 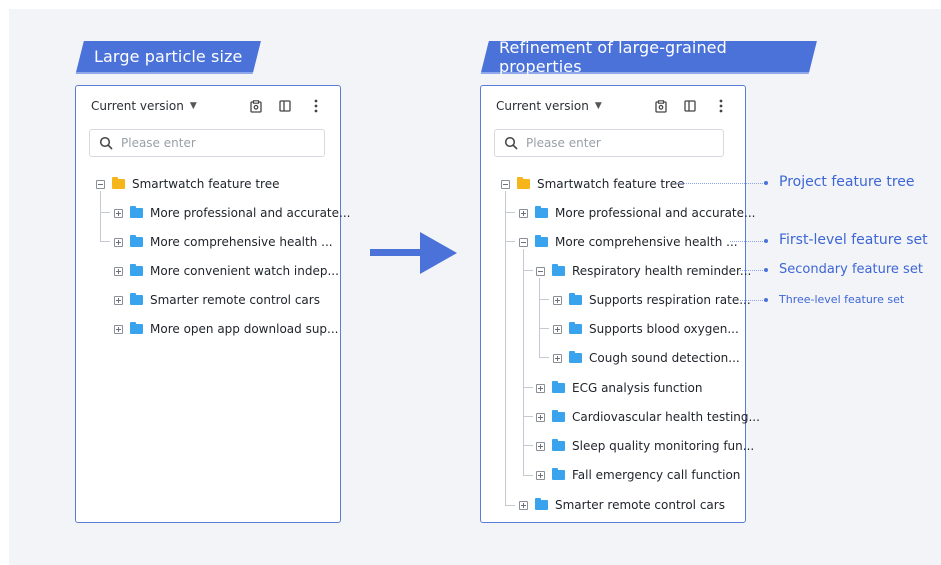 What do you see at coordinates (637, 388) in the screenshot?
I see `tree-item-label: ECG analysis function` at bounding box center [637, 388].